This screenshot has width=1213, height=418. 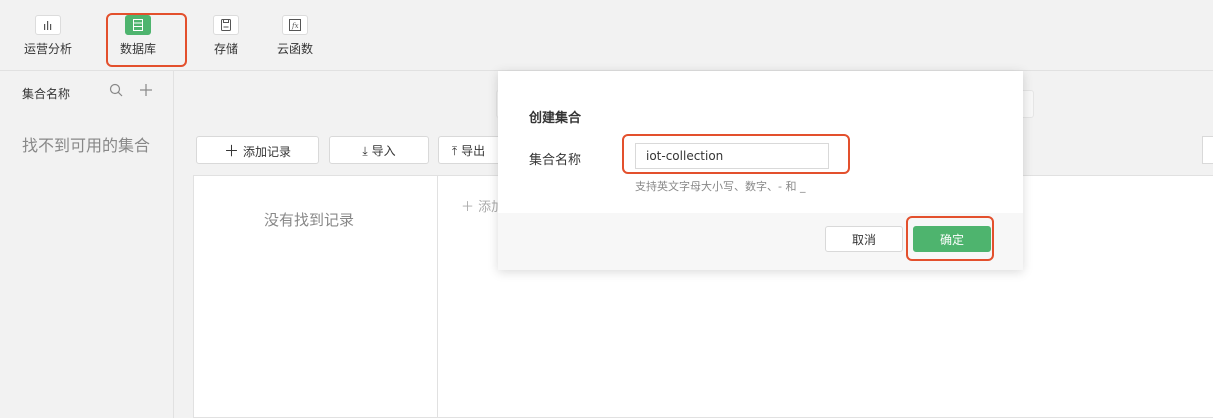 I want to click on confirm-highlight-frame, so click(x=950, y=238).